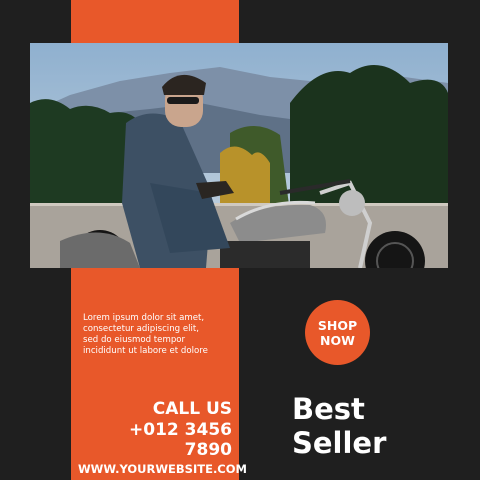  I want to click on shop-now-button: SHOP NOW, so click(337, 332).